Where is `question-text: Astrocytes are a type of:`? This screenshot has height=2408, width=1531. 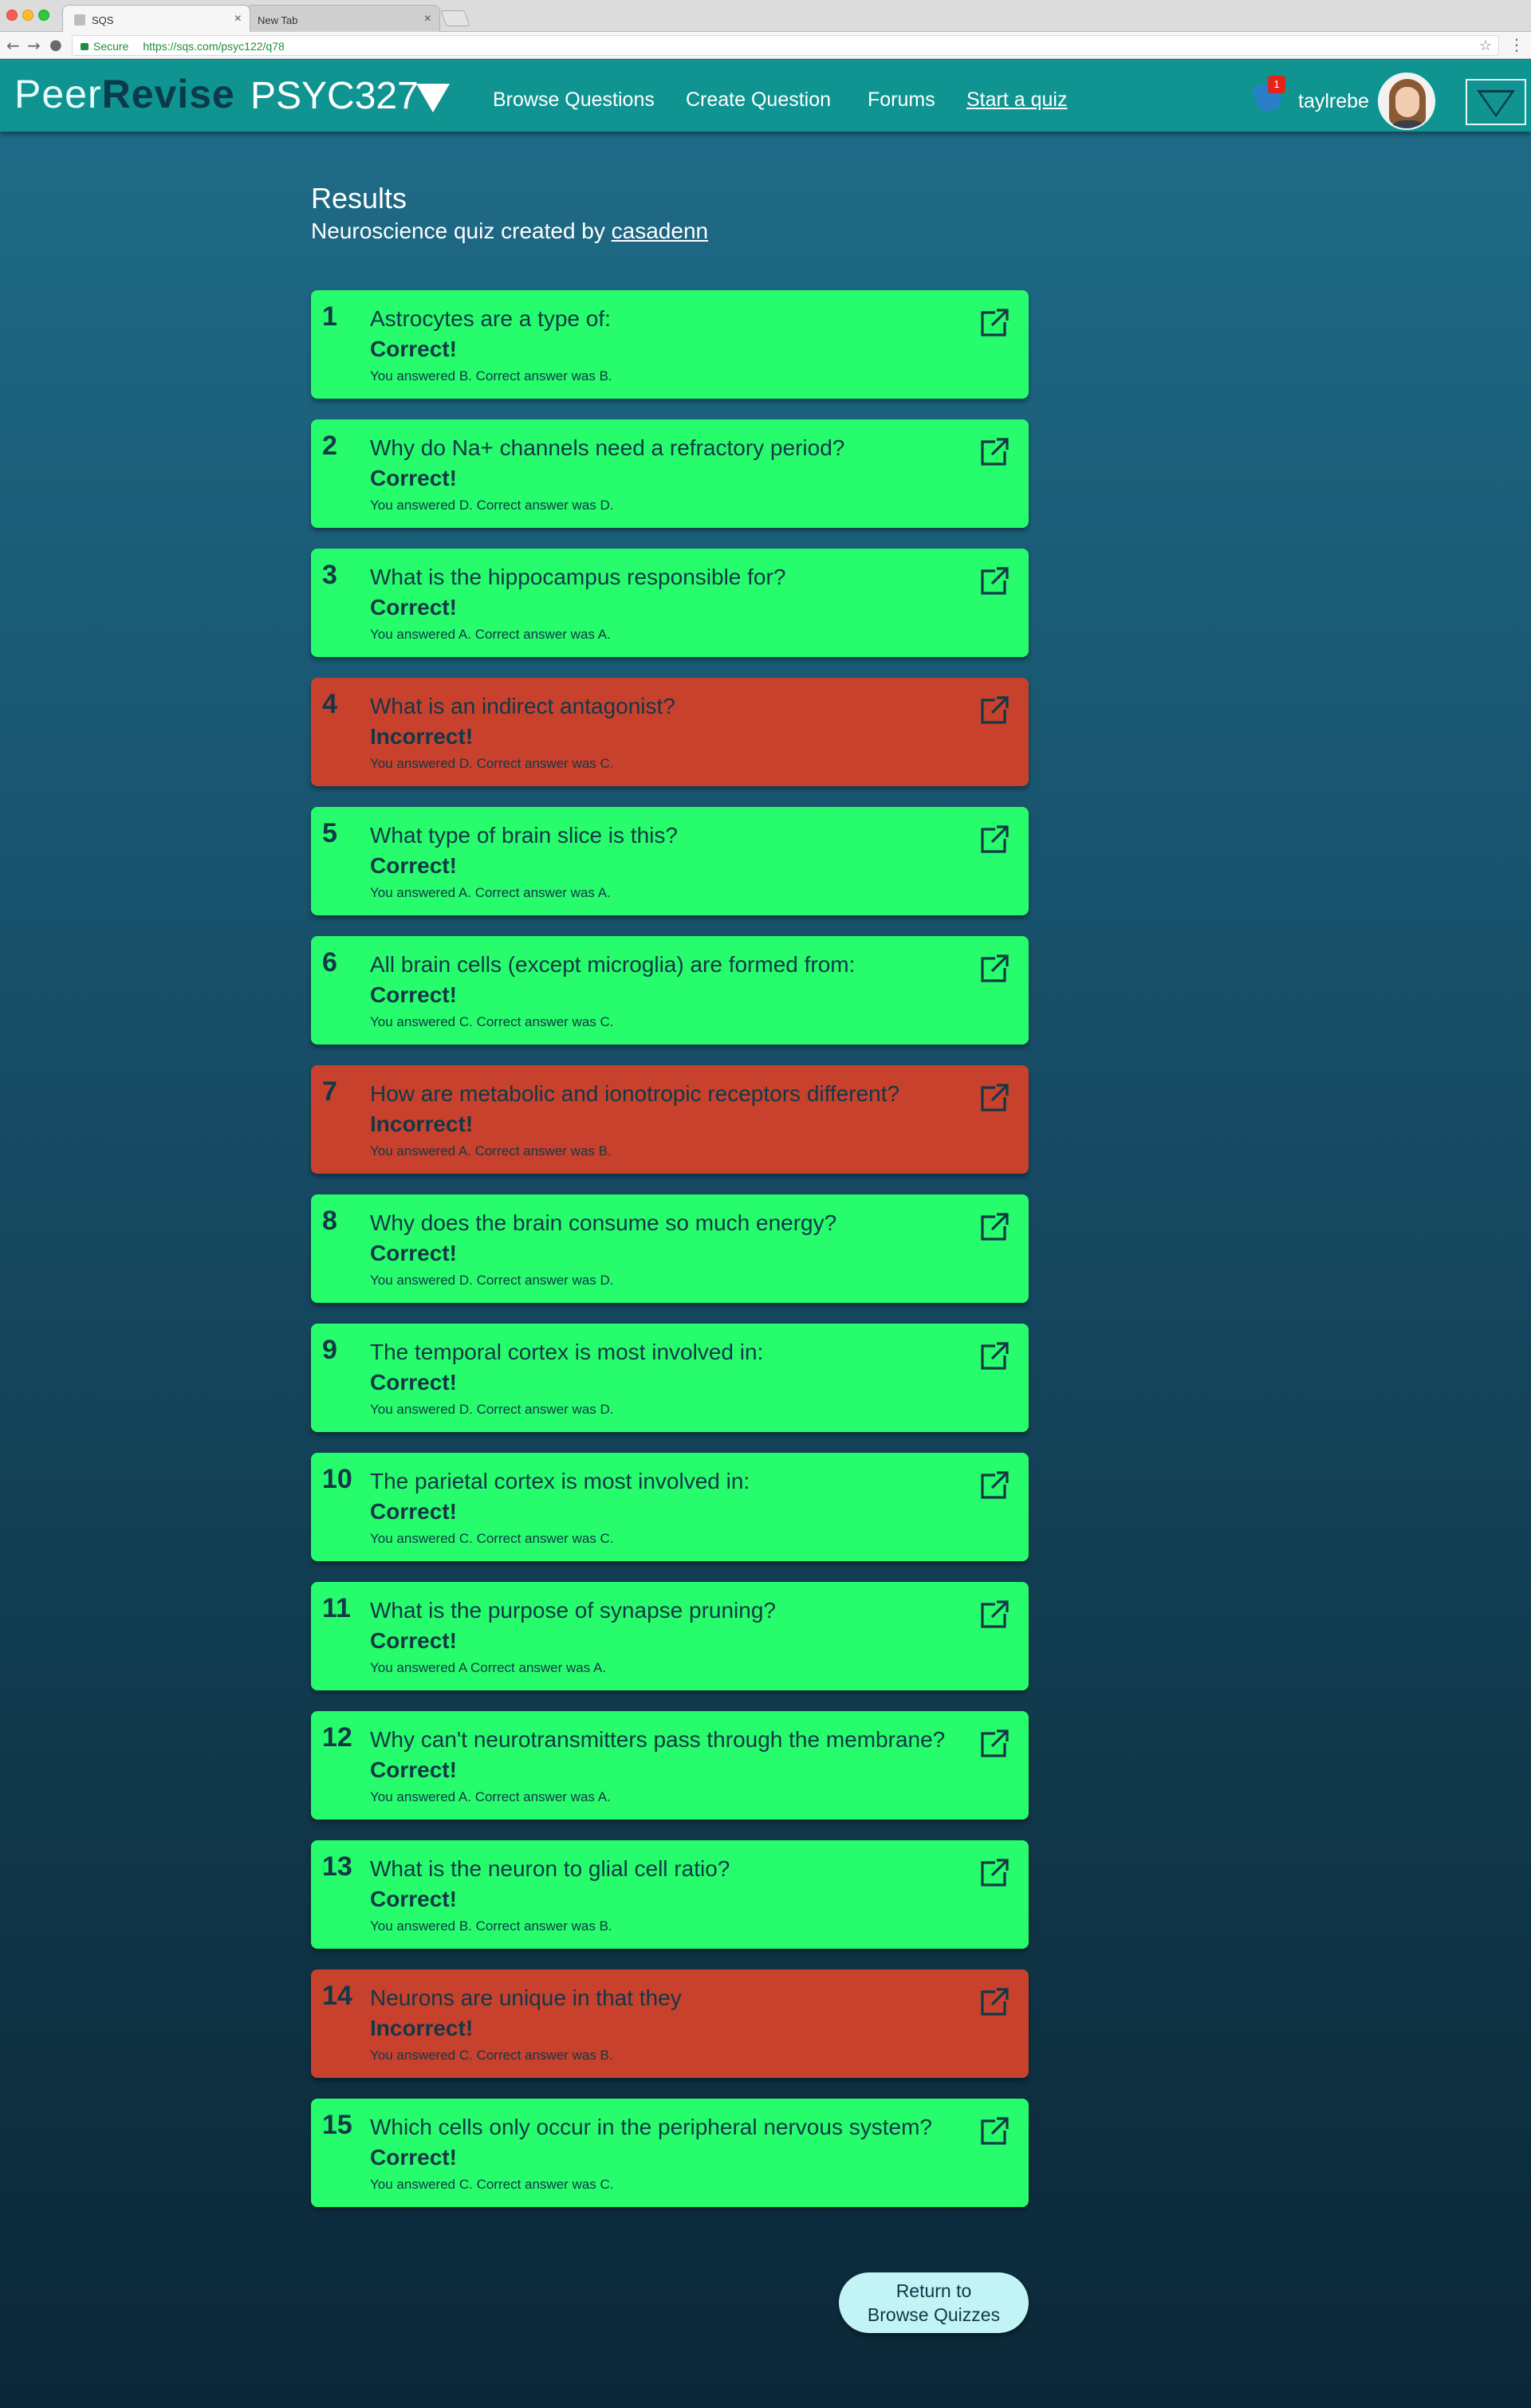
question-text: Astrocytes are a type of: is located at coordinates (490, 318).